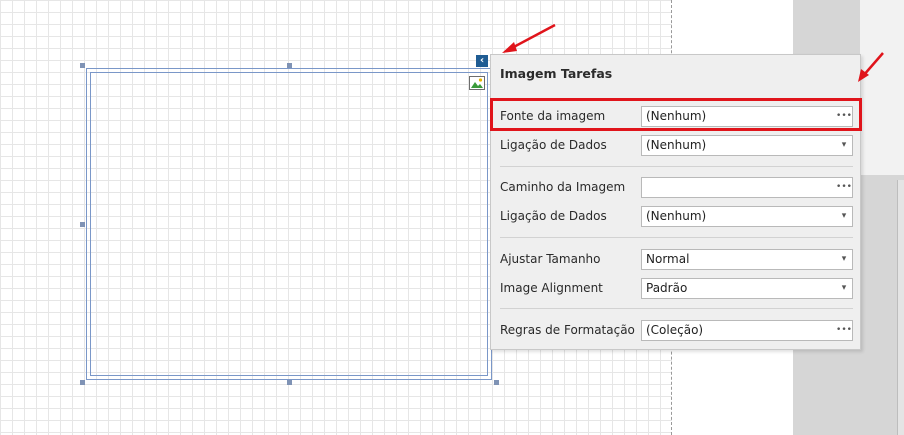 The width and height of the screenshot is (904, 435). Describe the element at coordinates (553, 216) in the screenshot. I see `label-data-binding-2: Ligação de Dados` at that location.